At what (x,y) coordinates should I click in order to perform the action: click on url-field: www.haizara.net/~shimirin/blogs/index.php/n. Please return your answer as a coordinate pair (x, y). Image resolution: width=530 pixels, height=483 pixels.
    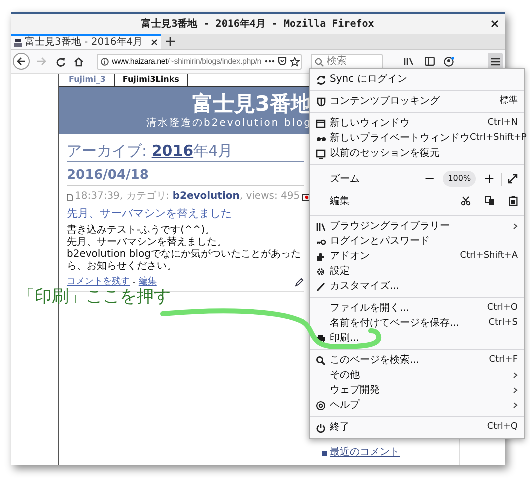
    Looking at the image, I should click on (199, 62).